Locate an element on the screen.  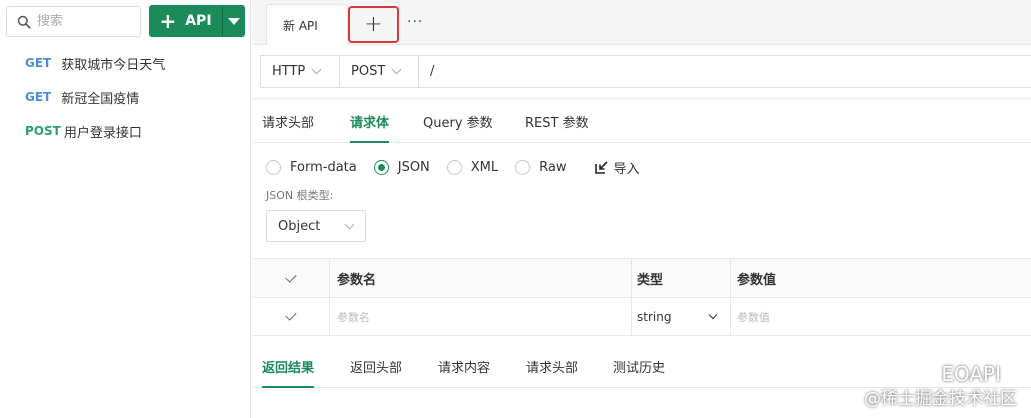
column-header: 类型 is located at coordinates (681, 278).